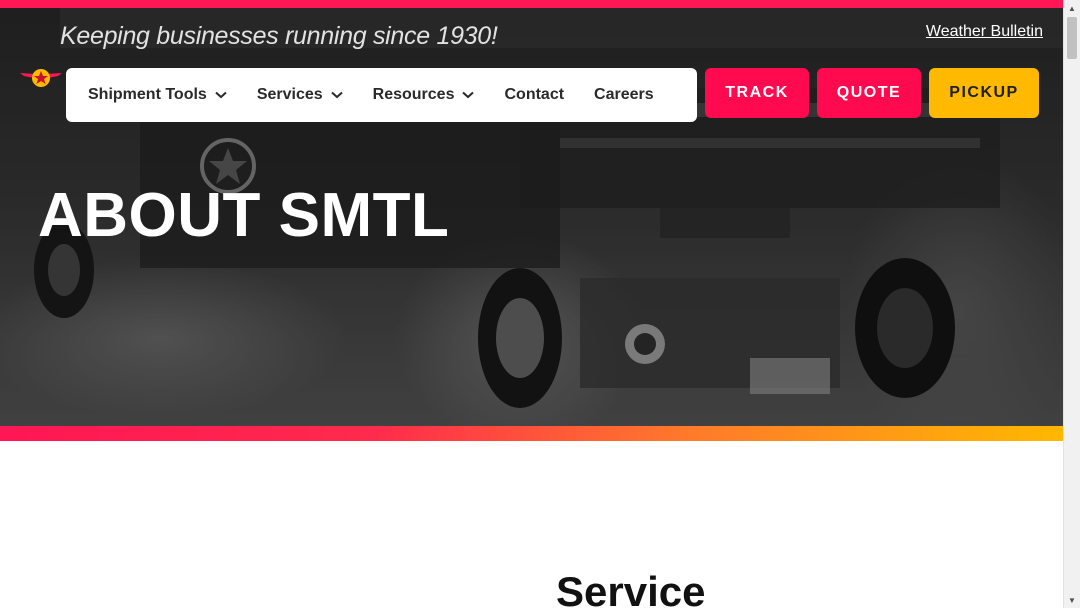 This screenshot has height=608, width=1080. I want to click on scroll-down-arrow-icon: ▼, so click(1072, 600).